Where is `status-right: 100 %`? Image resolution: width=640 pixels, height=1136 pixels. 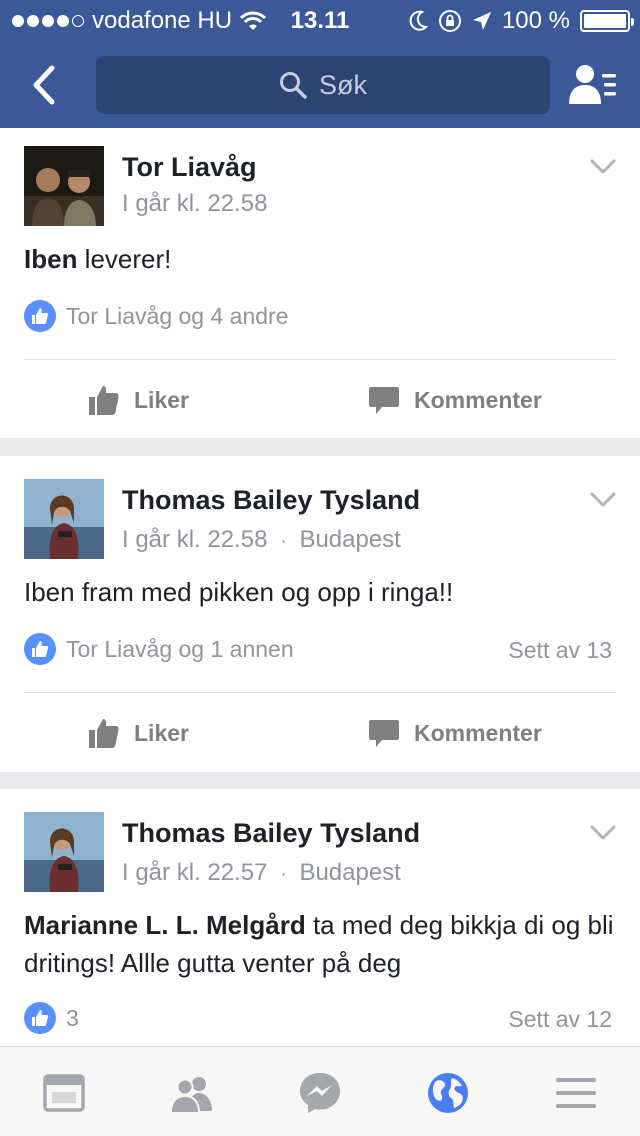
status-right: 100 % is located at coordinates (521, 21).